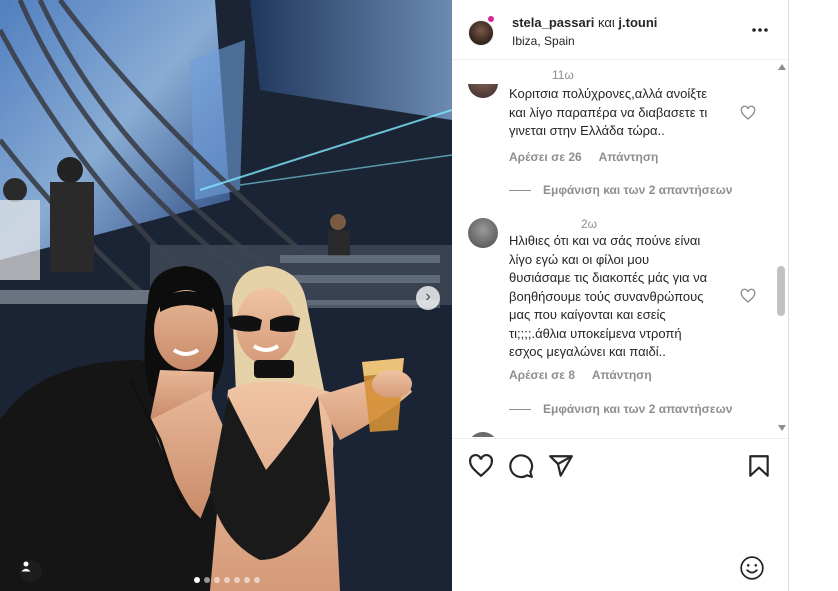 The height and width of the screenshot is (591, 838). Describe the element at coordinates (587, 130) in the screenshot. I see `comment-line: γινεται στην Ελλάδα τώρα..` at that location.